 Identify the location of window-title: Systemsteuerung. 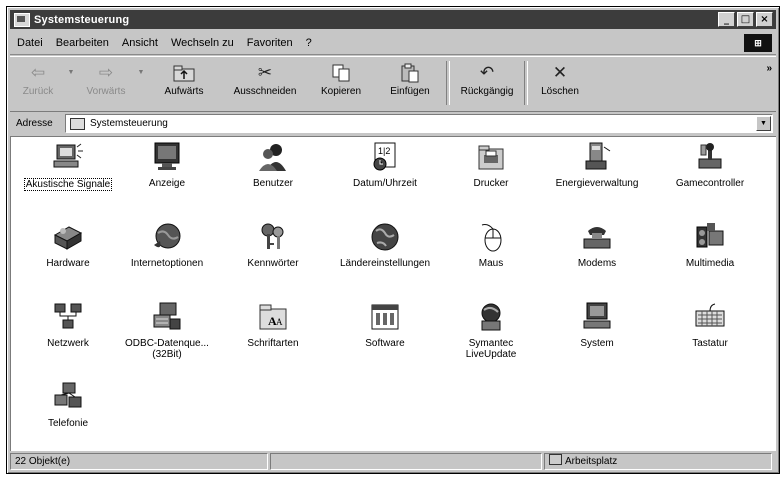
(82, 19).